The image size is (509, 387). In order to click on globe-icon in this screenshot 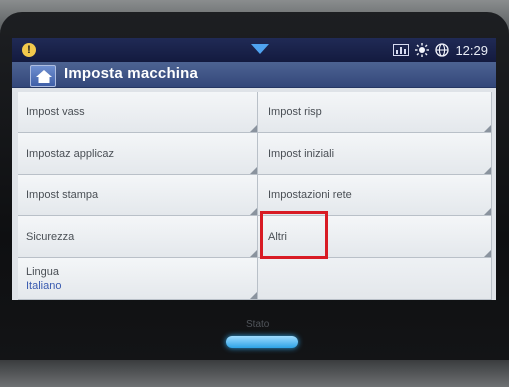, I will do `click(442, 50)`.